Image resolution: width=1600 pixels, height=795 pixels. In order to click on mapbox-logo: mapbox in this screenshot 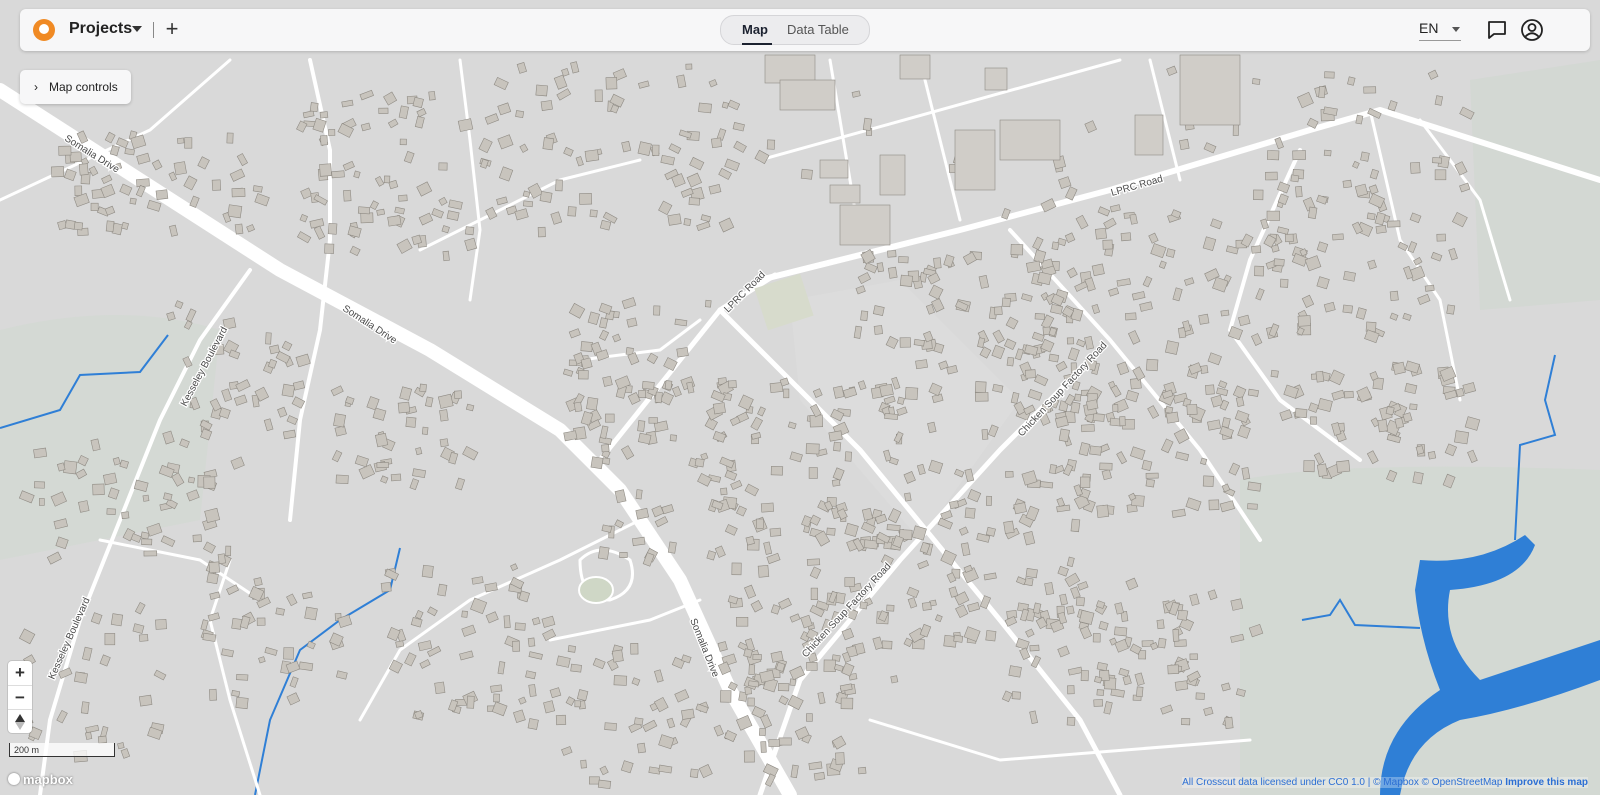, I will do `click(40, 779)`.